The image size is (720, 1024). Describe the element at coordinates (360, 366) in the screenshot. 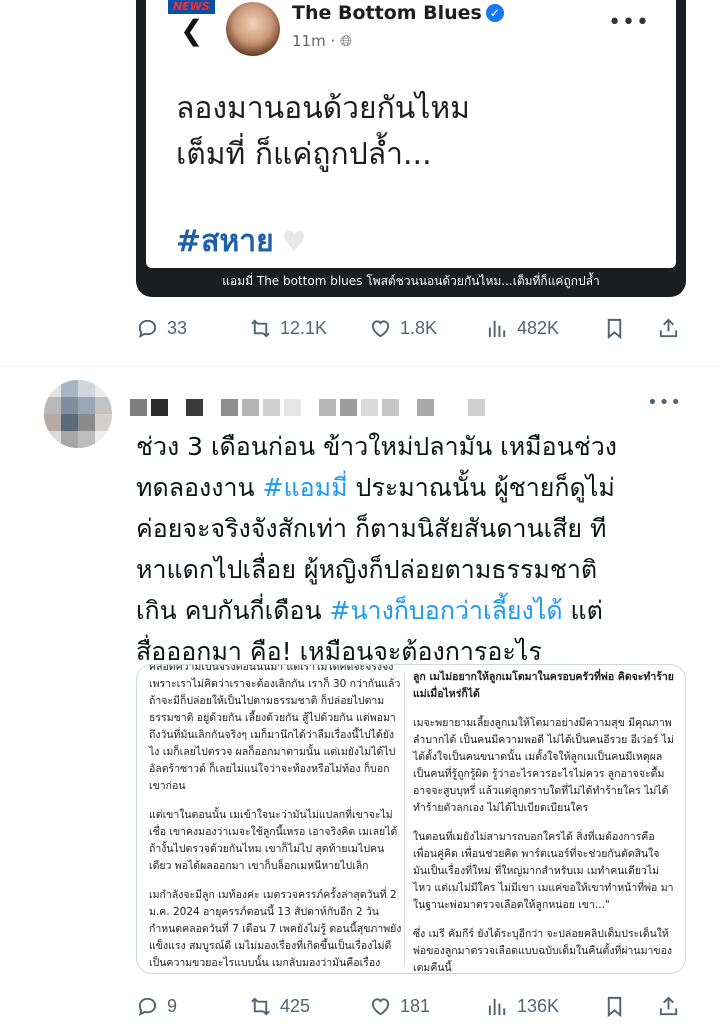

I see `post-divider` at that location.